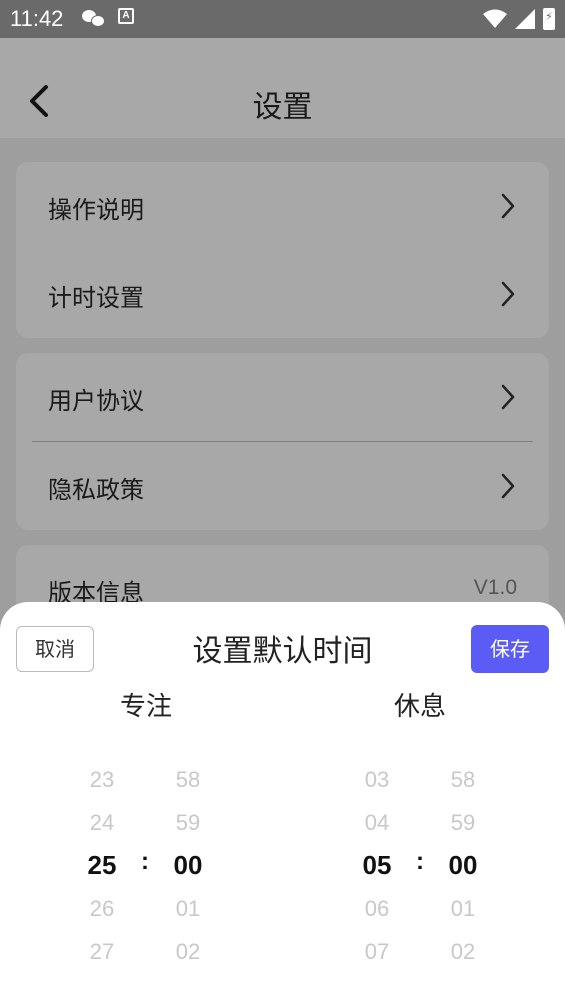  I want to click on picker-item-selected: 25, so click(102, 865).